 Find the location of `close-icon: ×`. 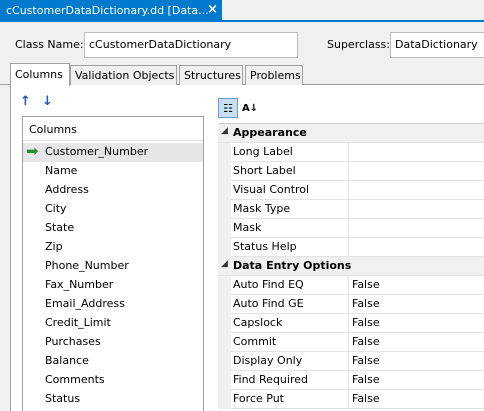

close-icon: × is located at coordinates (212, 9).